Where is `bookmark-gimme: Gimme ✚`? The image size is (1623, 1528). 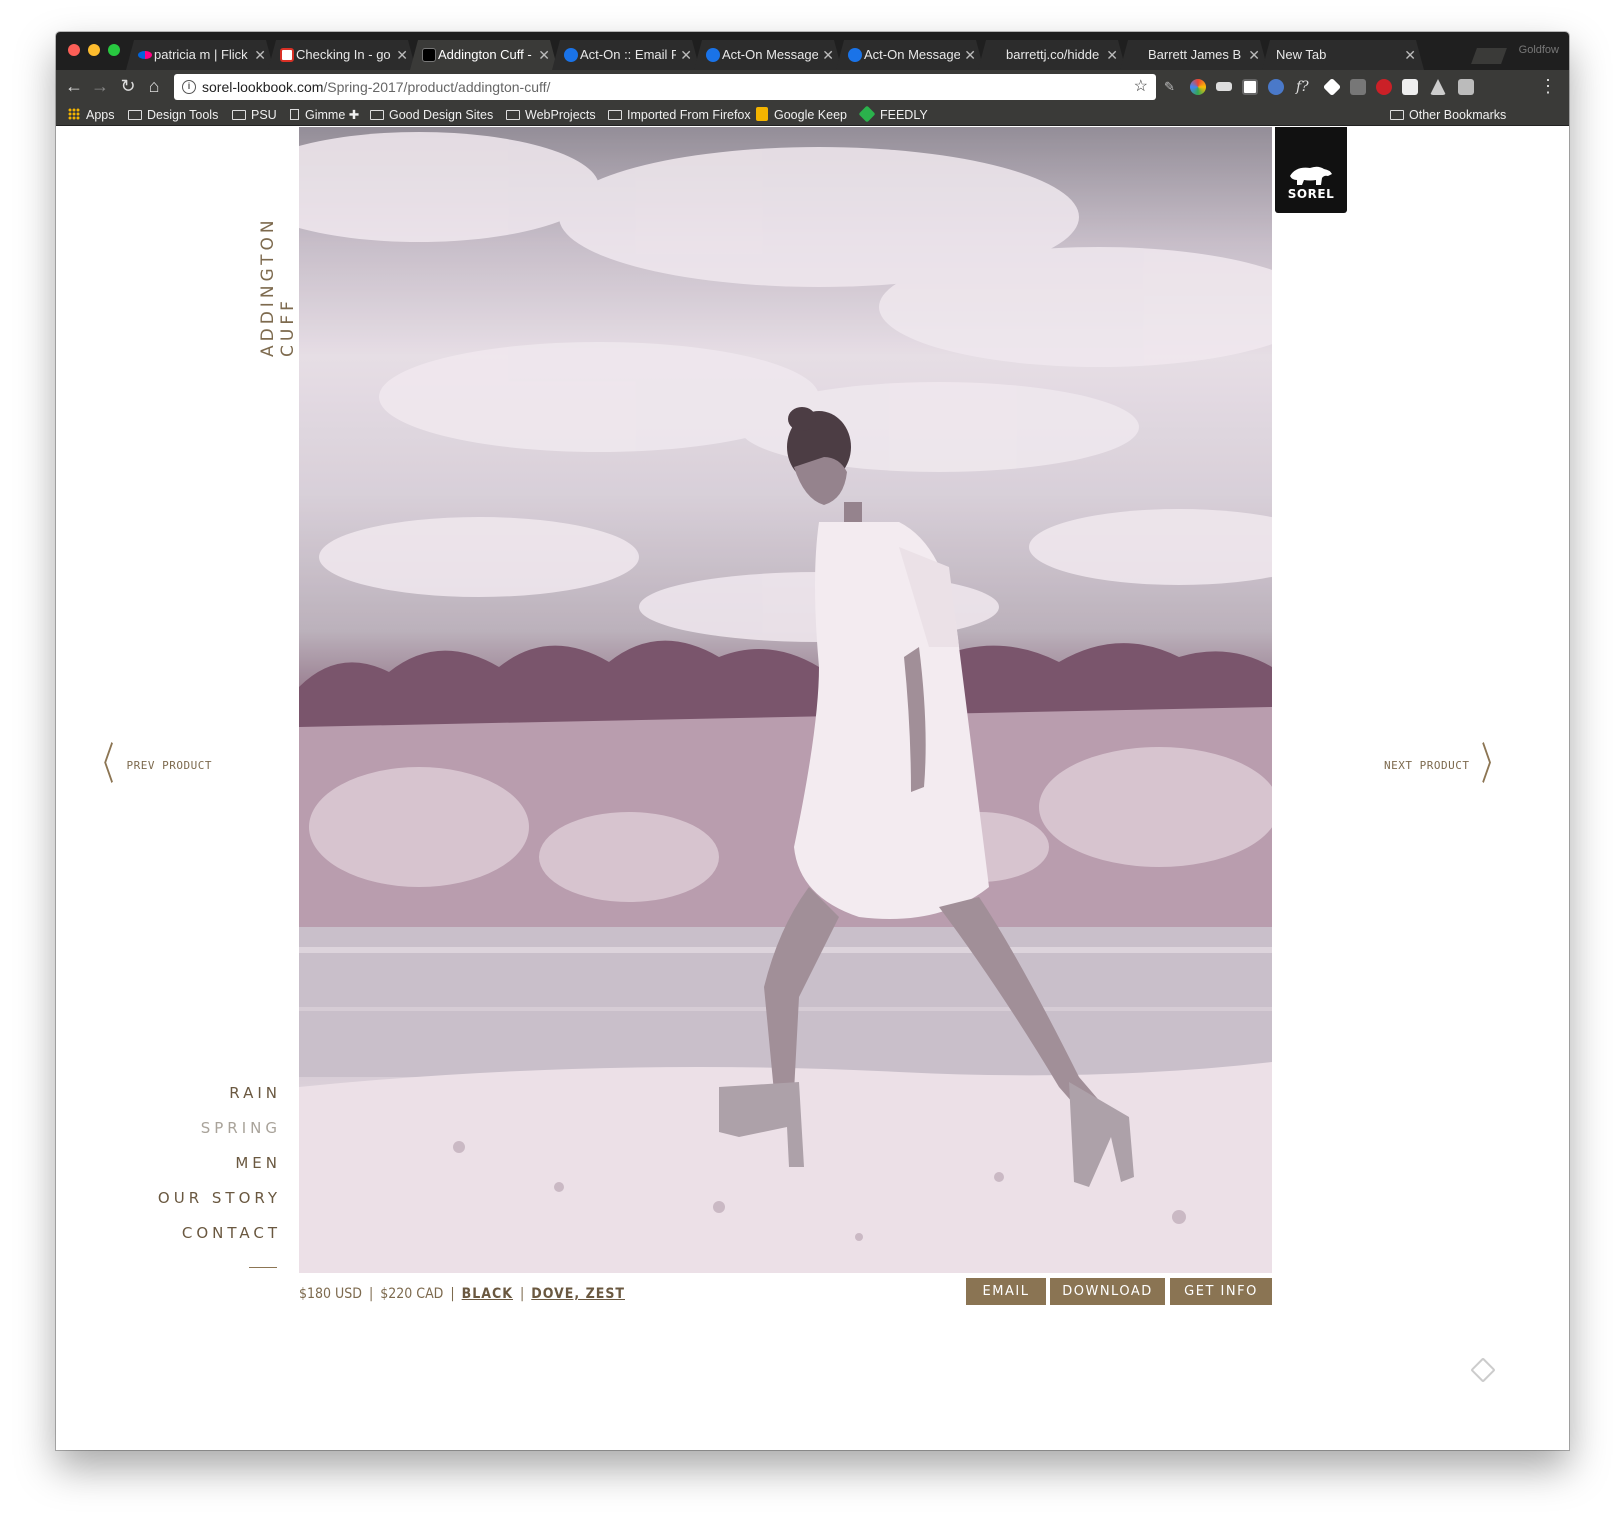 bookmark-gimme: Gimme ✚ is located at coordinates (324, 115).